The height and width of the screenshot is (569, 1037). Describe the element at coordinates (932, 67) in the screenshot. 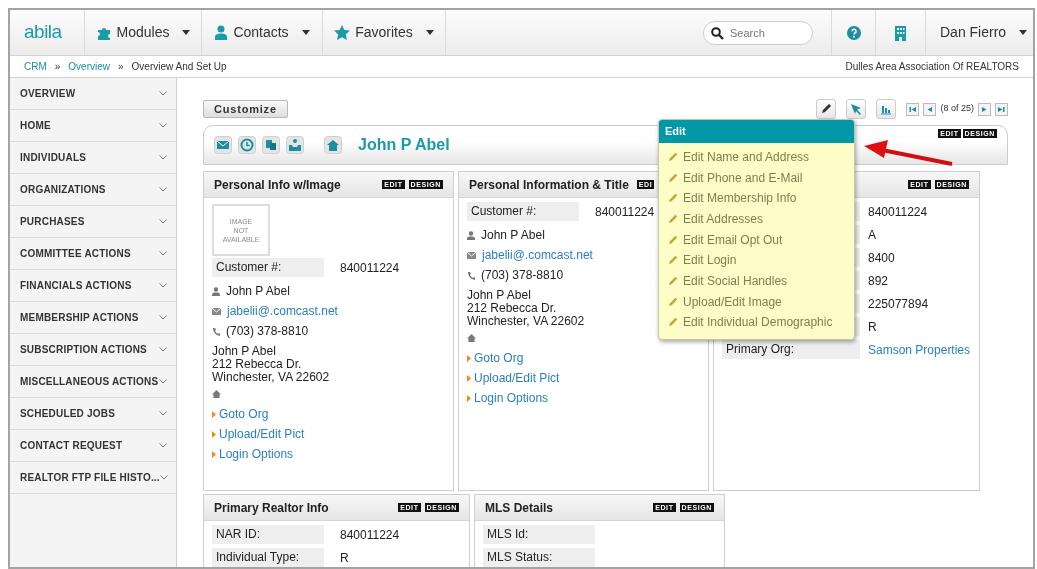

I see `organization-name: Dulles Area Association Of REALTORS` at that location.